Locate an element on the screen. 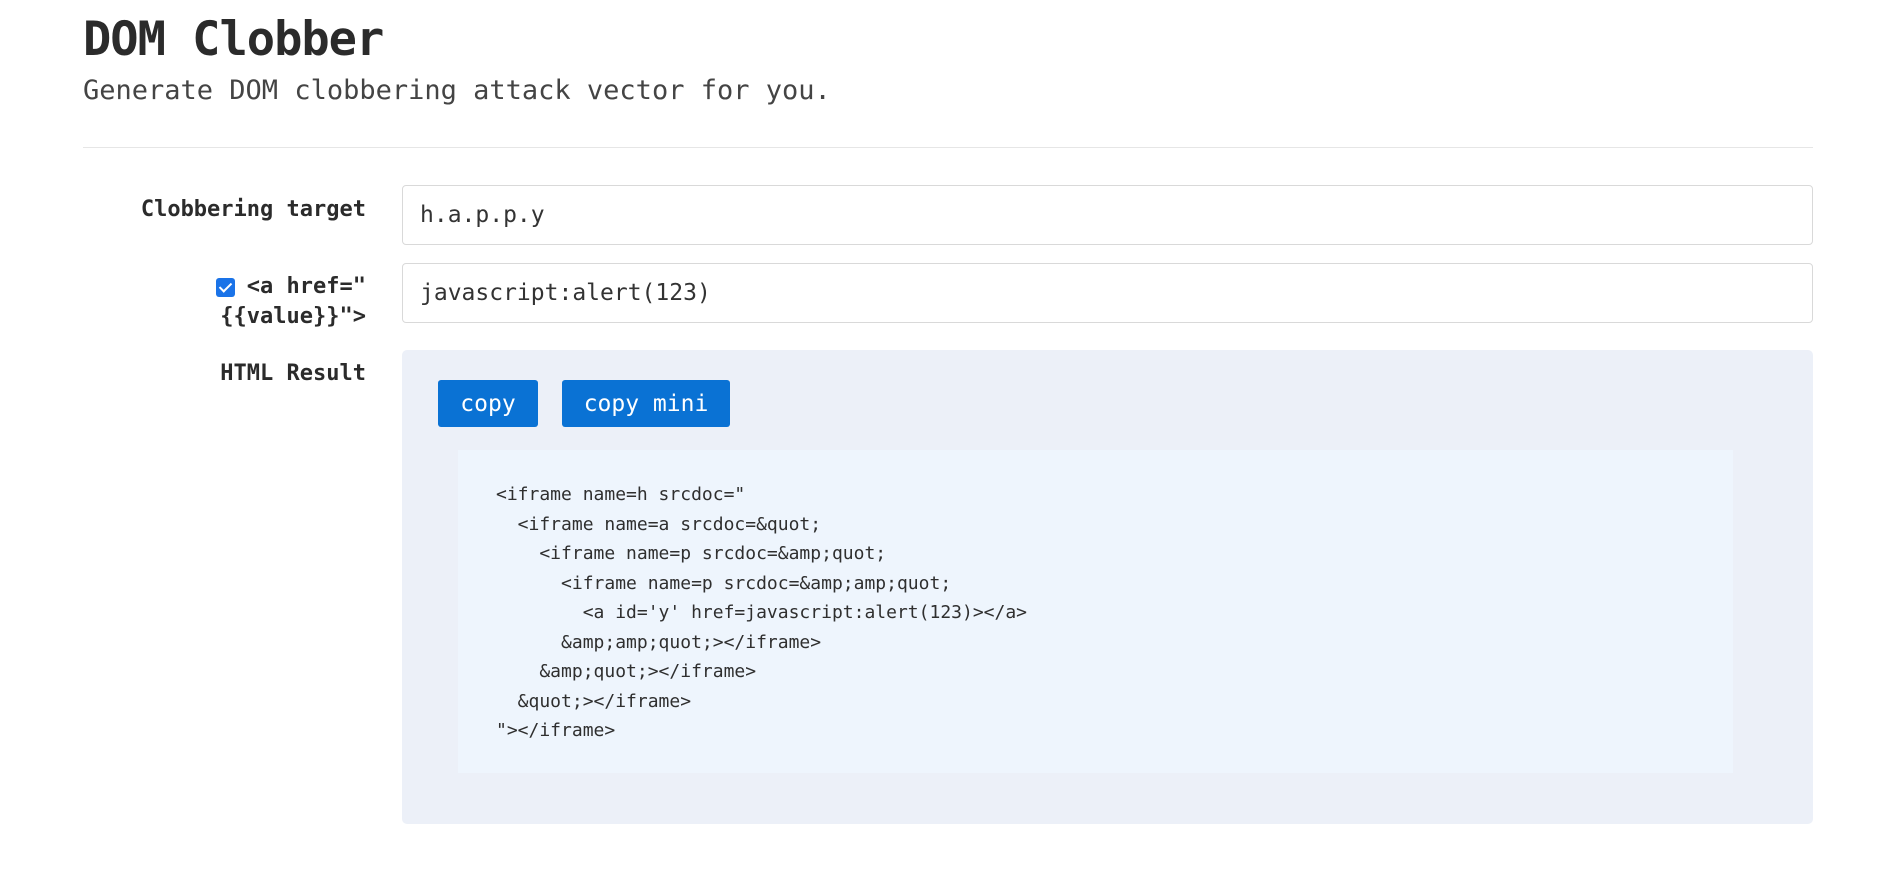 The width and height of the screenshot is (1898, 893). code-line: <iframe name=p srcdoc=&amp;amp;quot; is located at coordinates (724, 583).